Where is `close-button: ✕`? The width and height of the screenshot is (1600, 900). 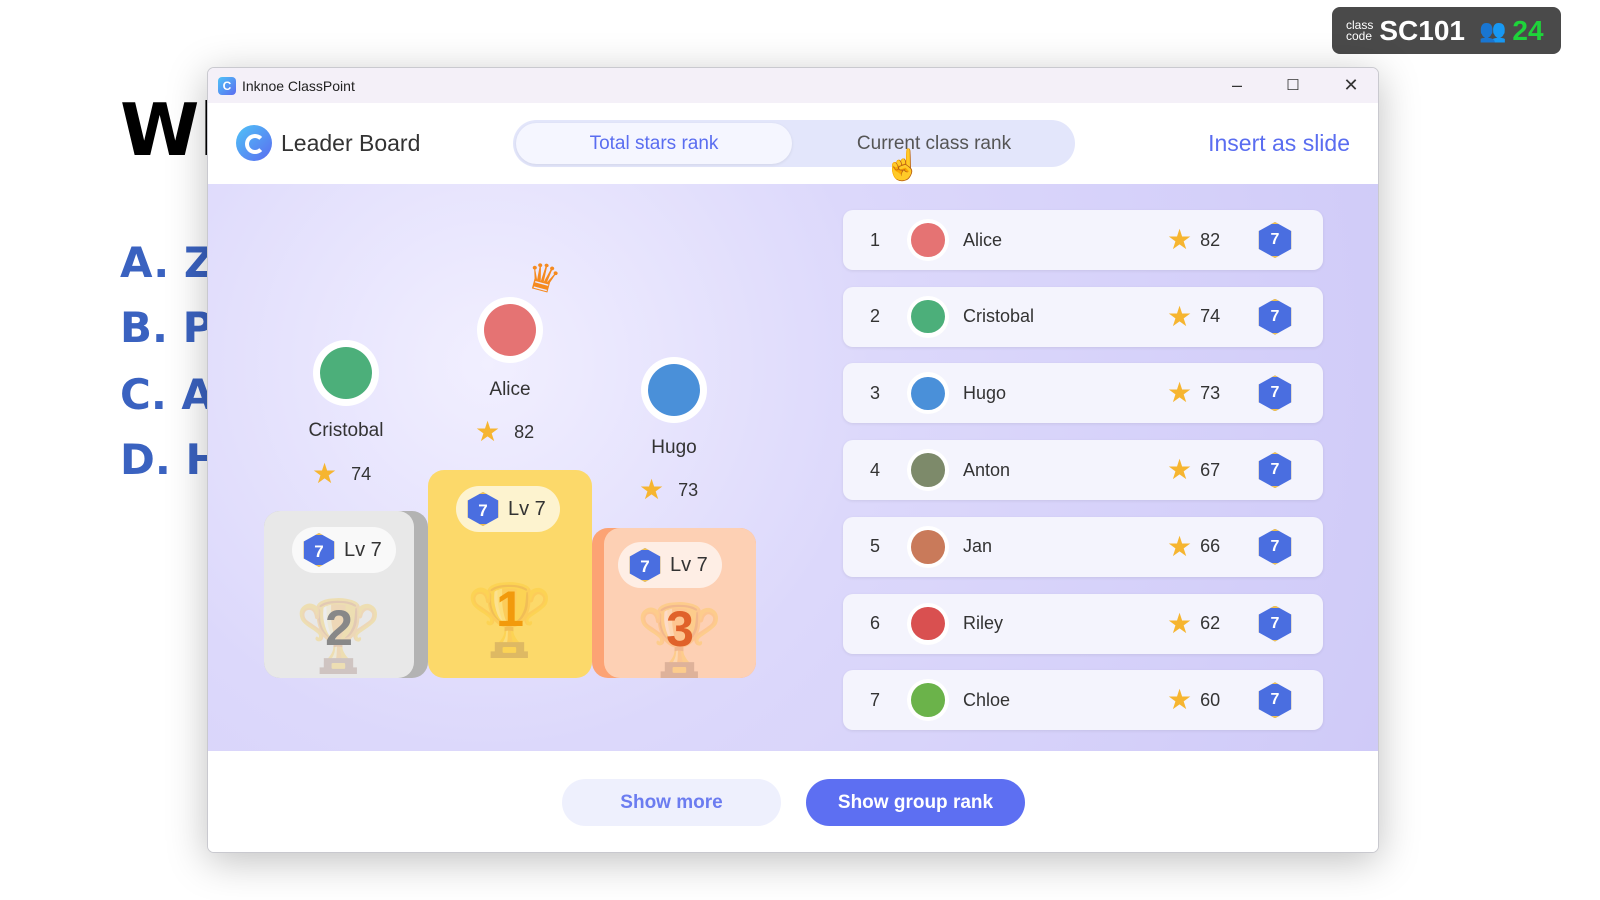
close-button: ✕ is located at coordinates (1351, 85).